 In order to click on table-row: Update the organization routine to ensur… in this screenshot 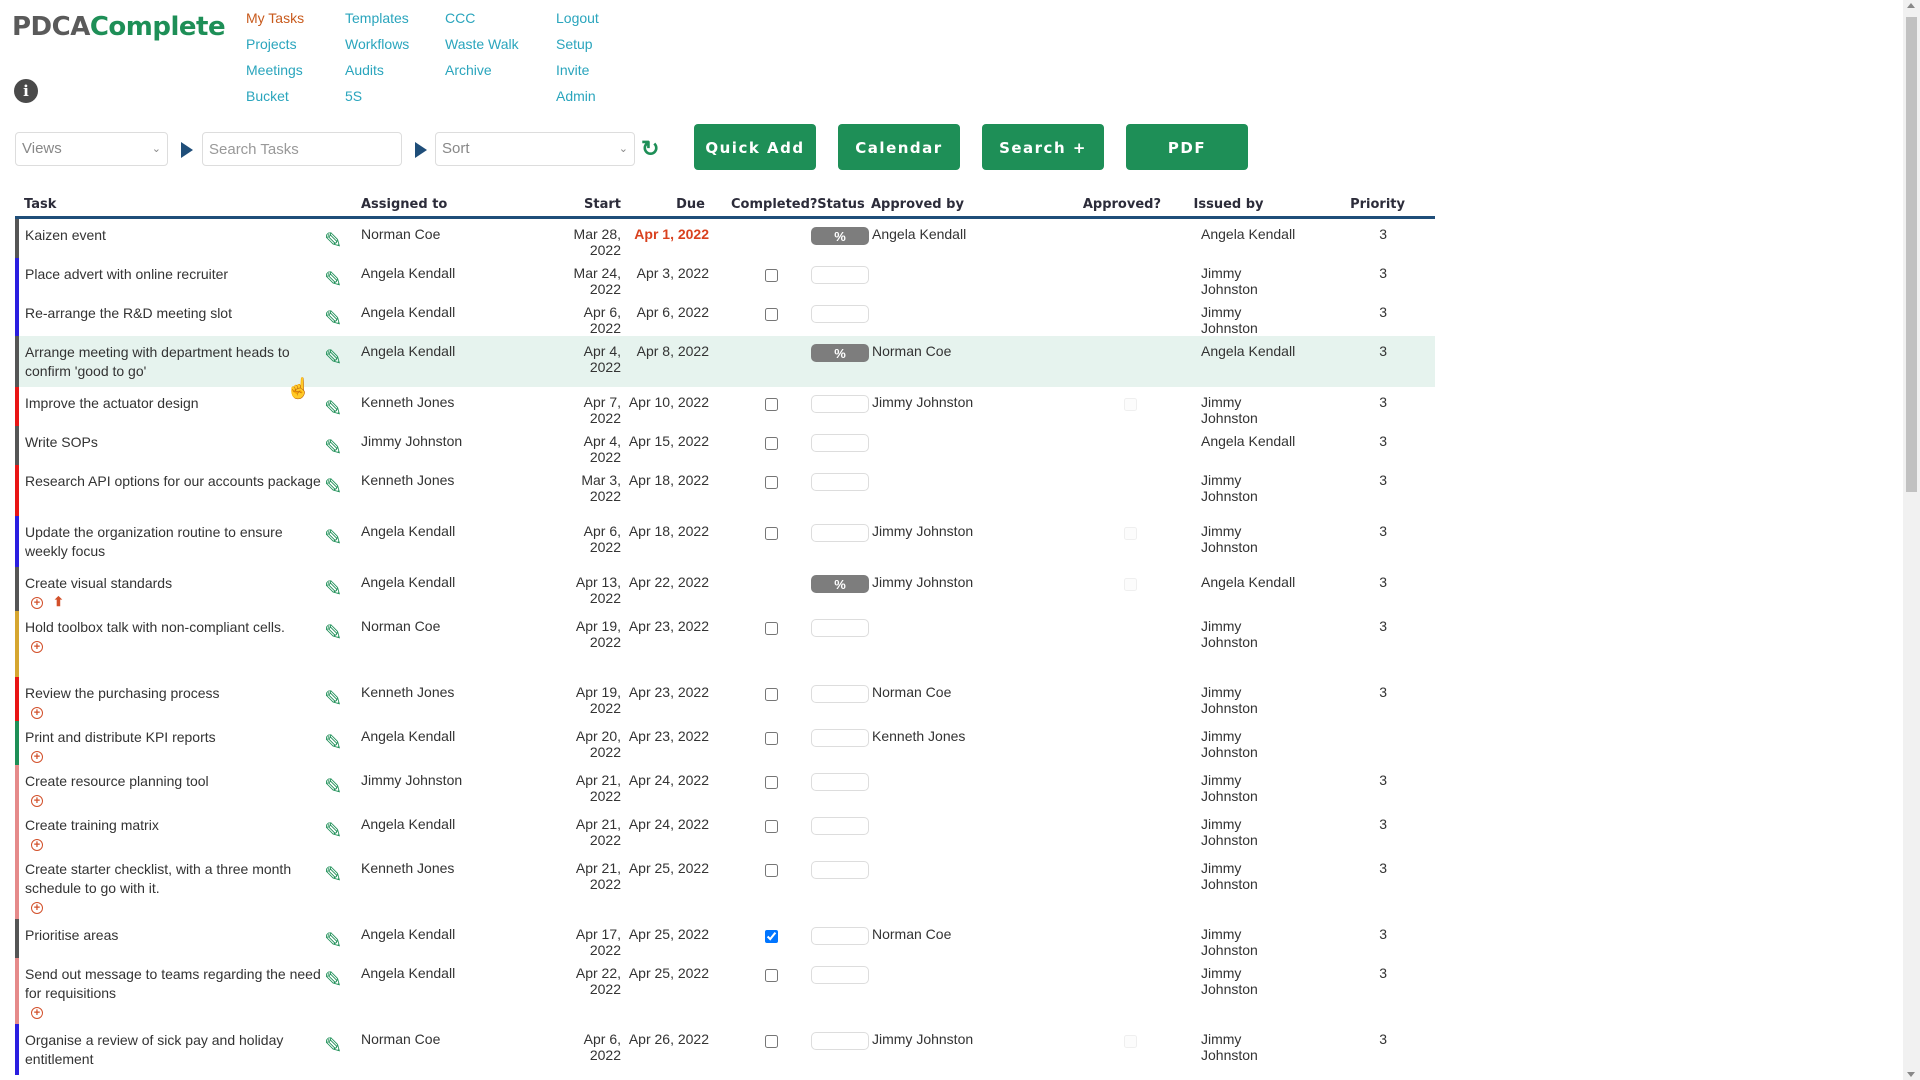, I will do `click(725, 541)`.